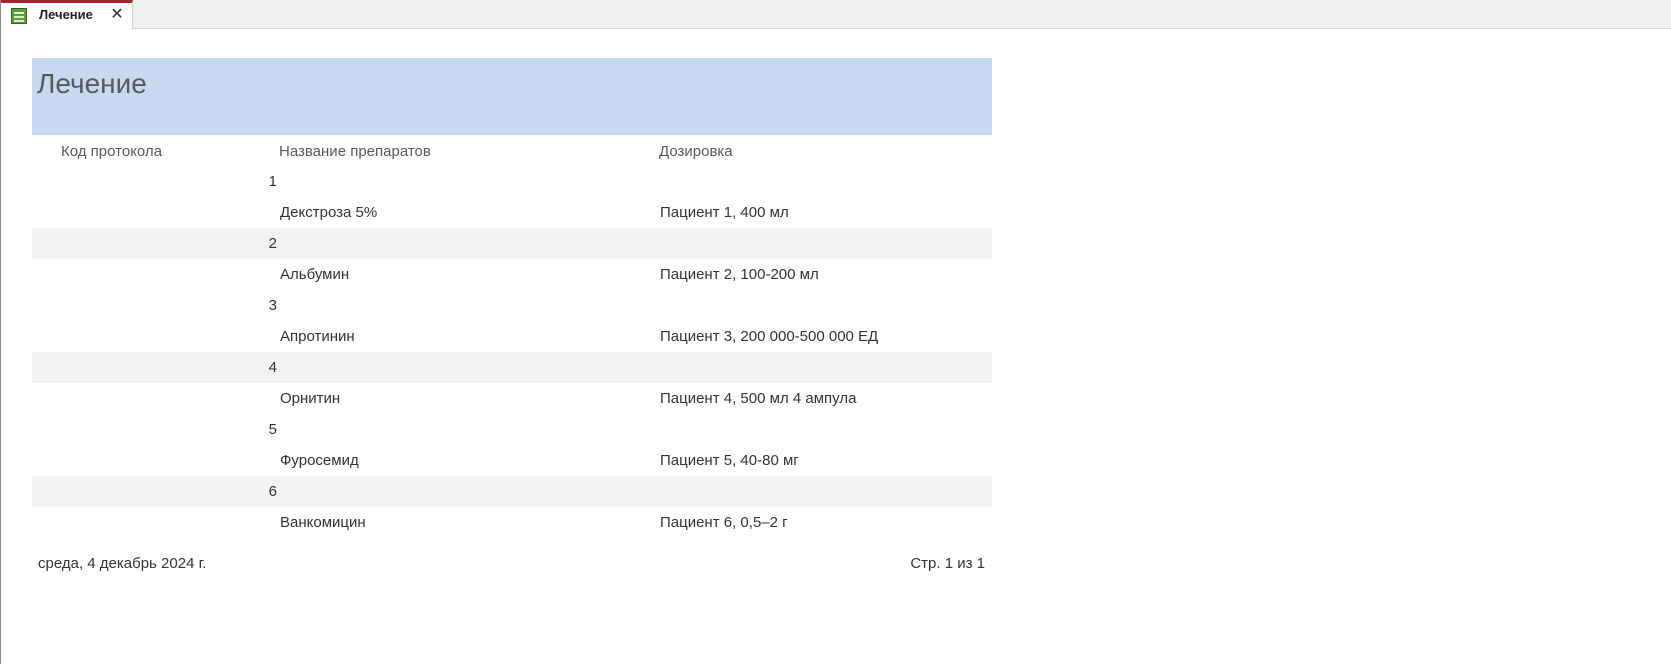 Image resolution: width=1671 pixels, height=664 pixels. Describe the element at coordinates (512, 367) in the screenshot. I see `group-row: 4` at that location.